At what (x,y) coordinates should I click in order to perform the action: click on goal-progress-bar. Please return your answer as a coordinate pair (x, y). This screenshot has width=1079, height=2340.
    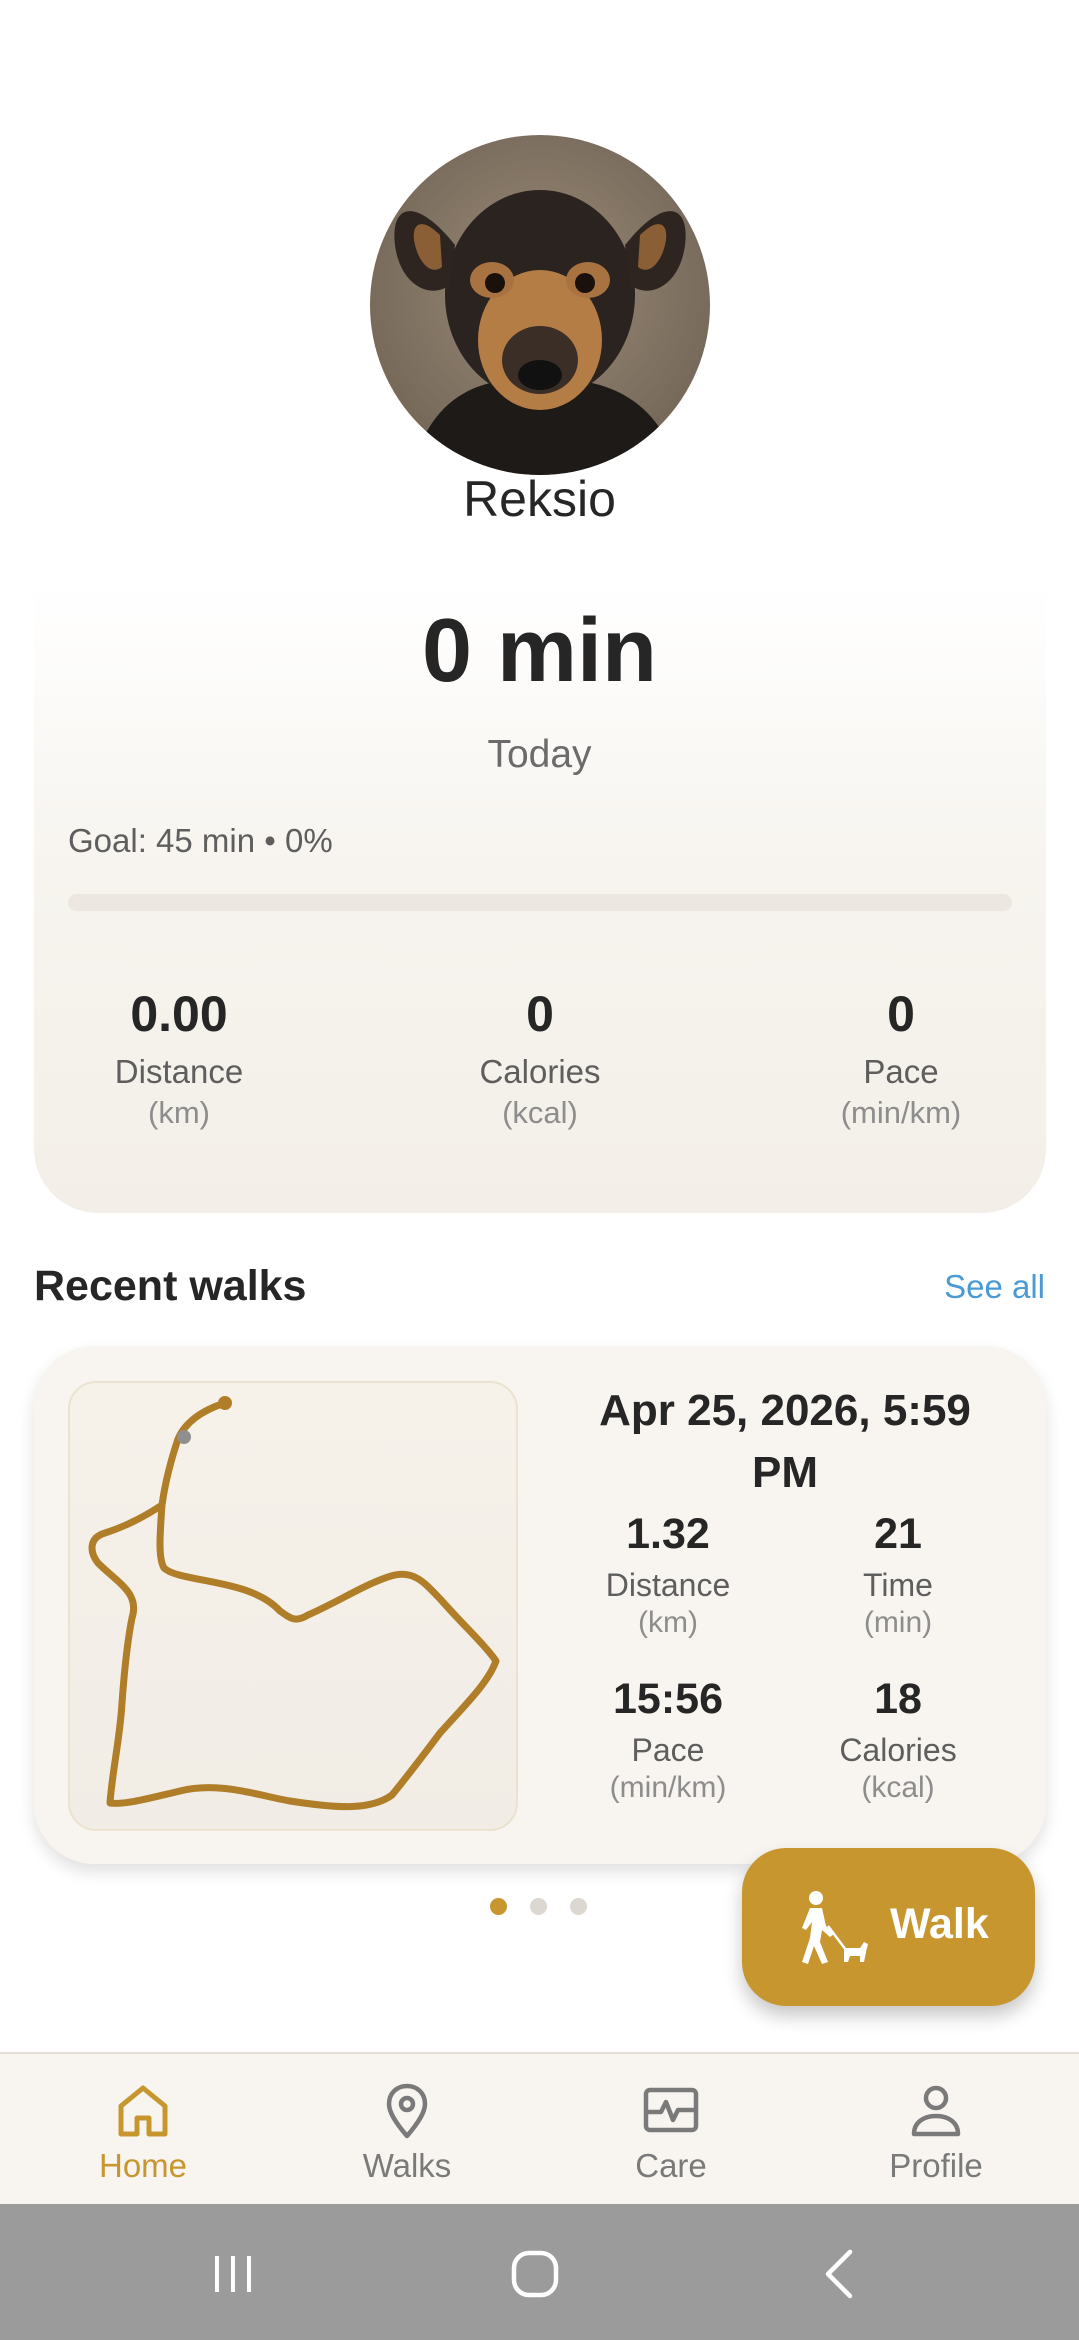
    Looking at the image, I should click on (540, 902).